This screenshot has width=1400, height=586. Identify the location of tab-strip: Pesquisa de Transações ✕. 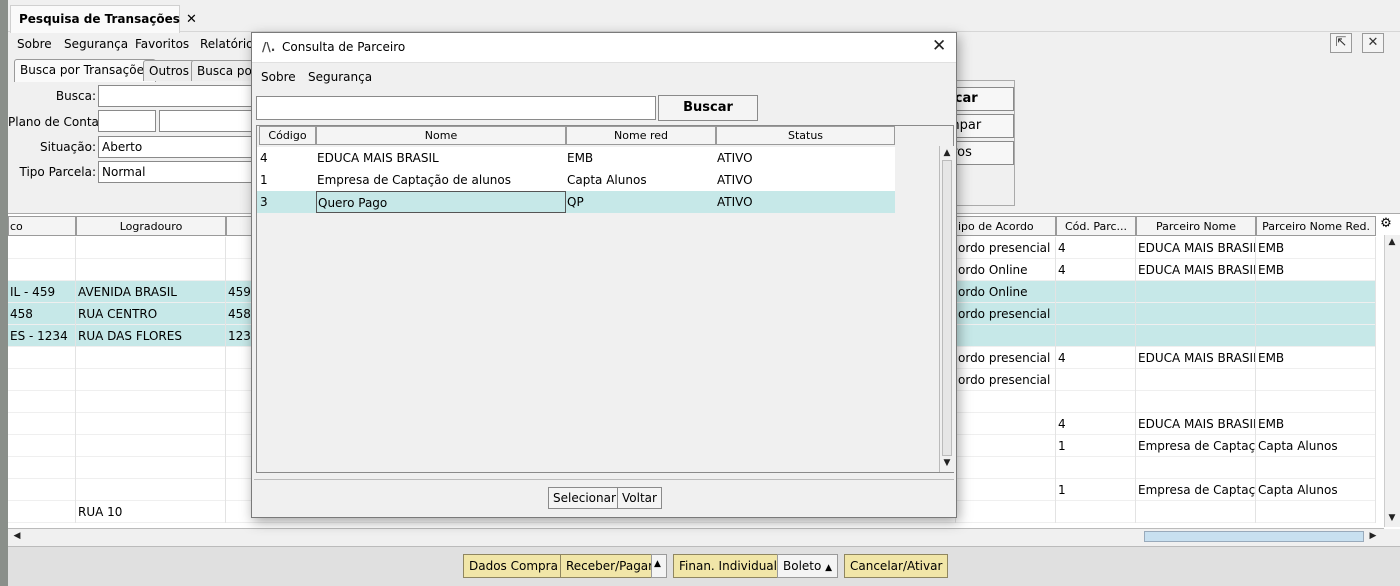
(704, 16).